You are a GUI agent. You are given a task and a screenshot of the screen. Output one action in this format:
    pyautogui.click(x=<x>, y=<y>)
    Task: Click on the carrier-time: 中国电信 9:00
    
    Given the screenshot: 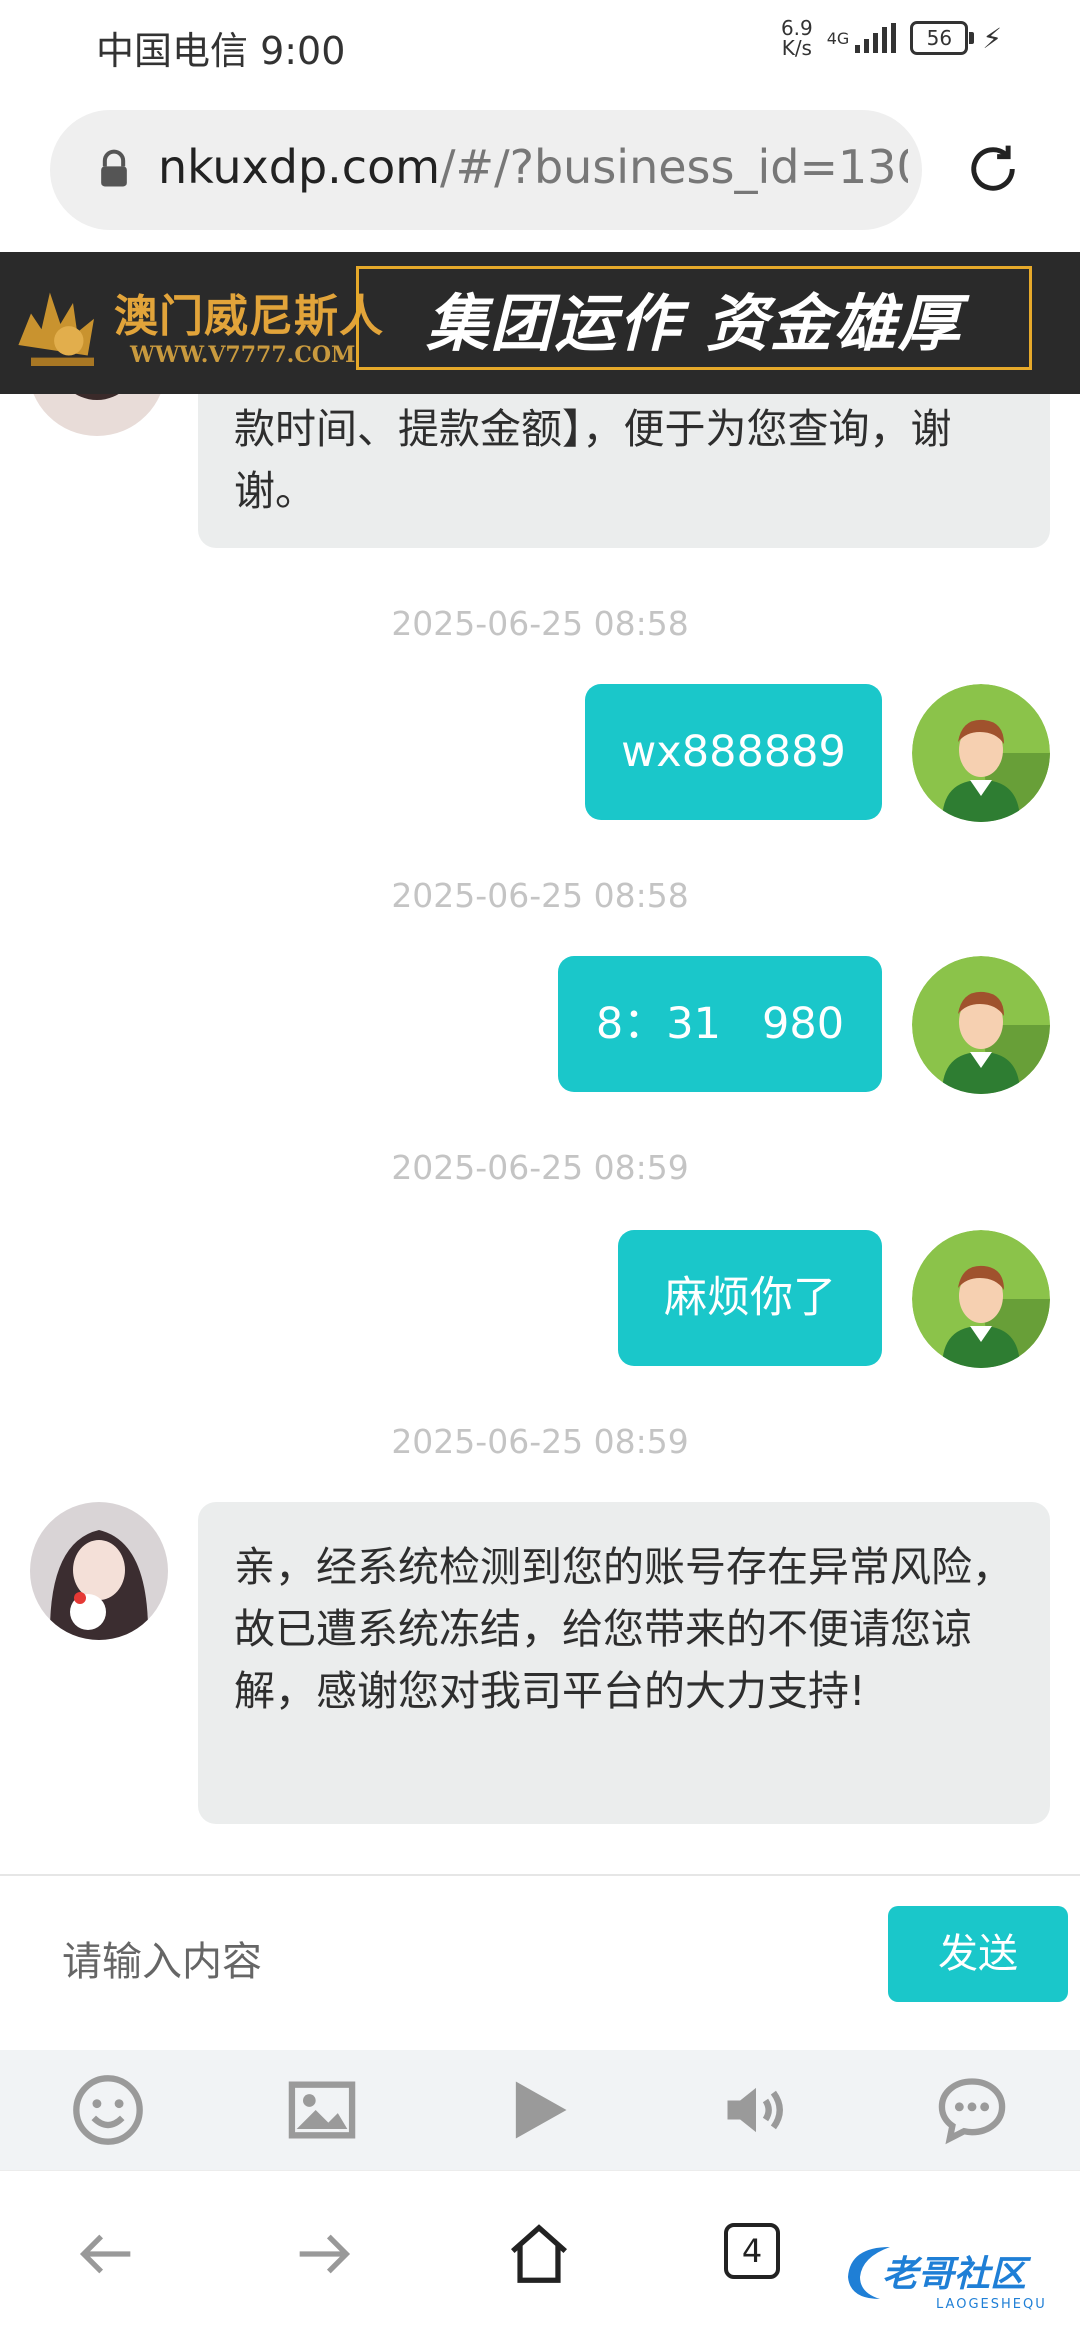 What is the action you would take?
    pyautogui.click(x=221, y=51)
    